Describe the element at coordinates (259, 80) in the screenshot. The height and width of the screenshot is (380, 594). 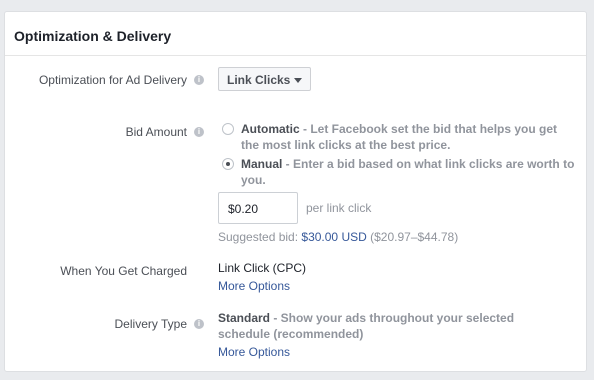
I see `optimization-selected: Link Clicks` at that location.